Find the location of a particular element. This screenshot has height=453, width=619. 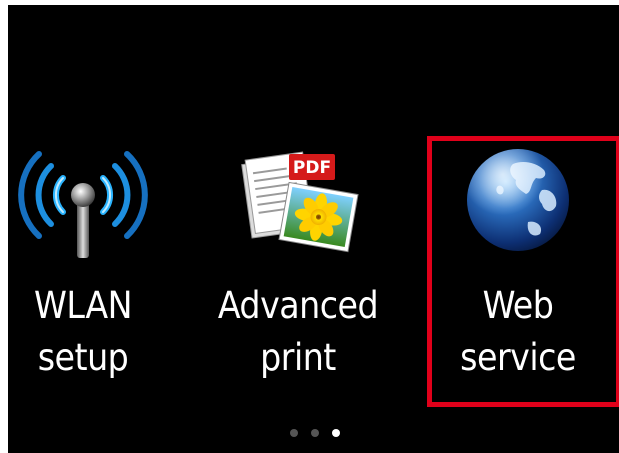

page-dot-active is located at coordinates (335, 433).